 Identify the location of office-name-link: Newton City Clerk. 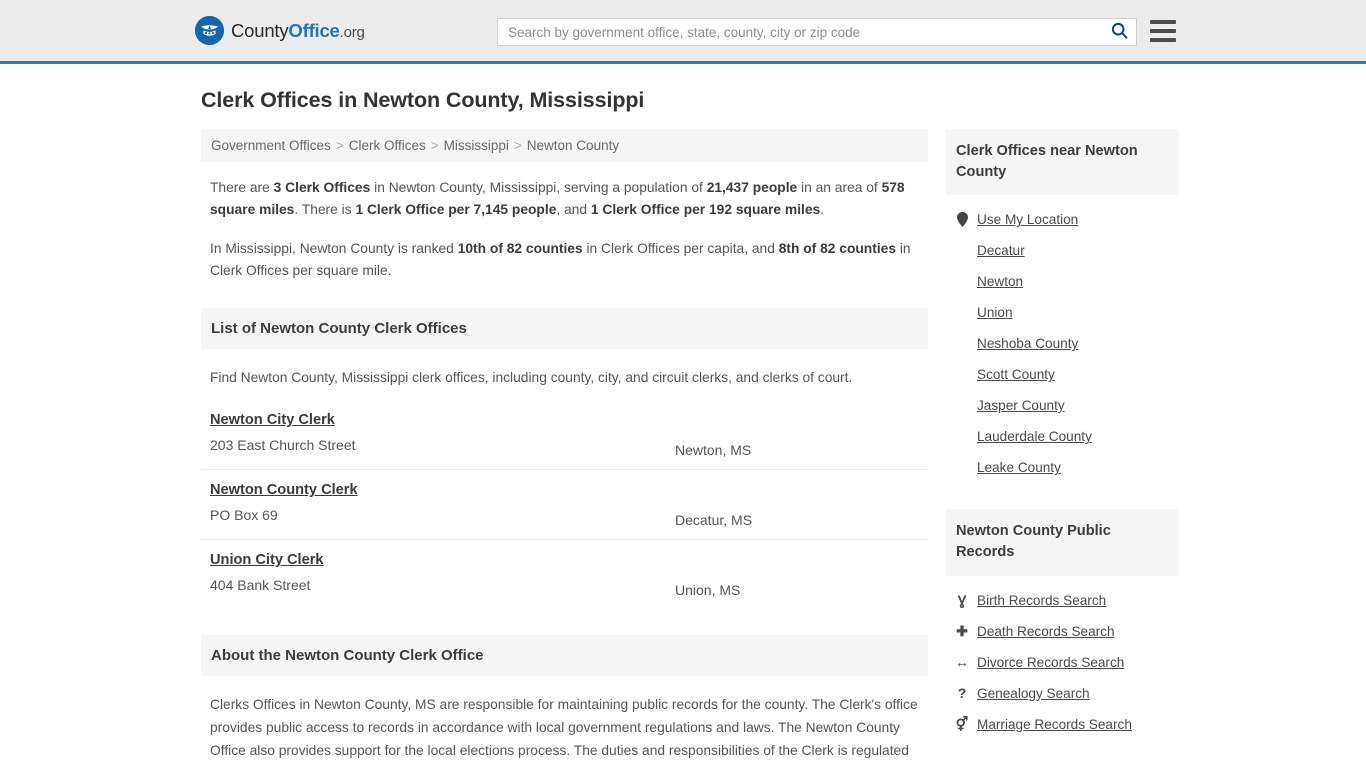
(272, 420).